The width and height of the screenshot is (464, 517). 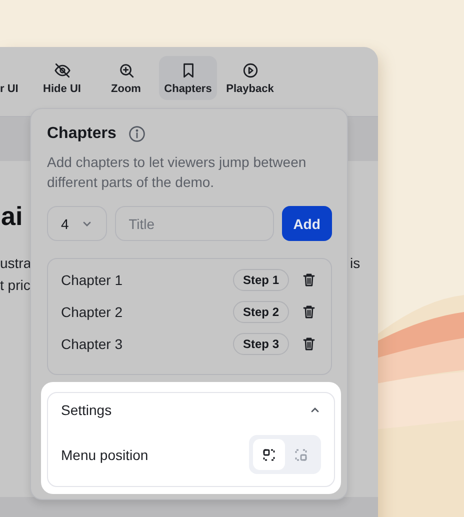 I want to click on step-tag: Step 2, so click(x=260, y=312).